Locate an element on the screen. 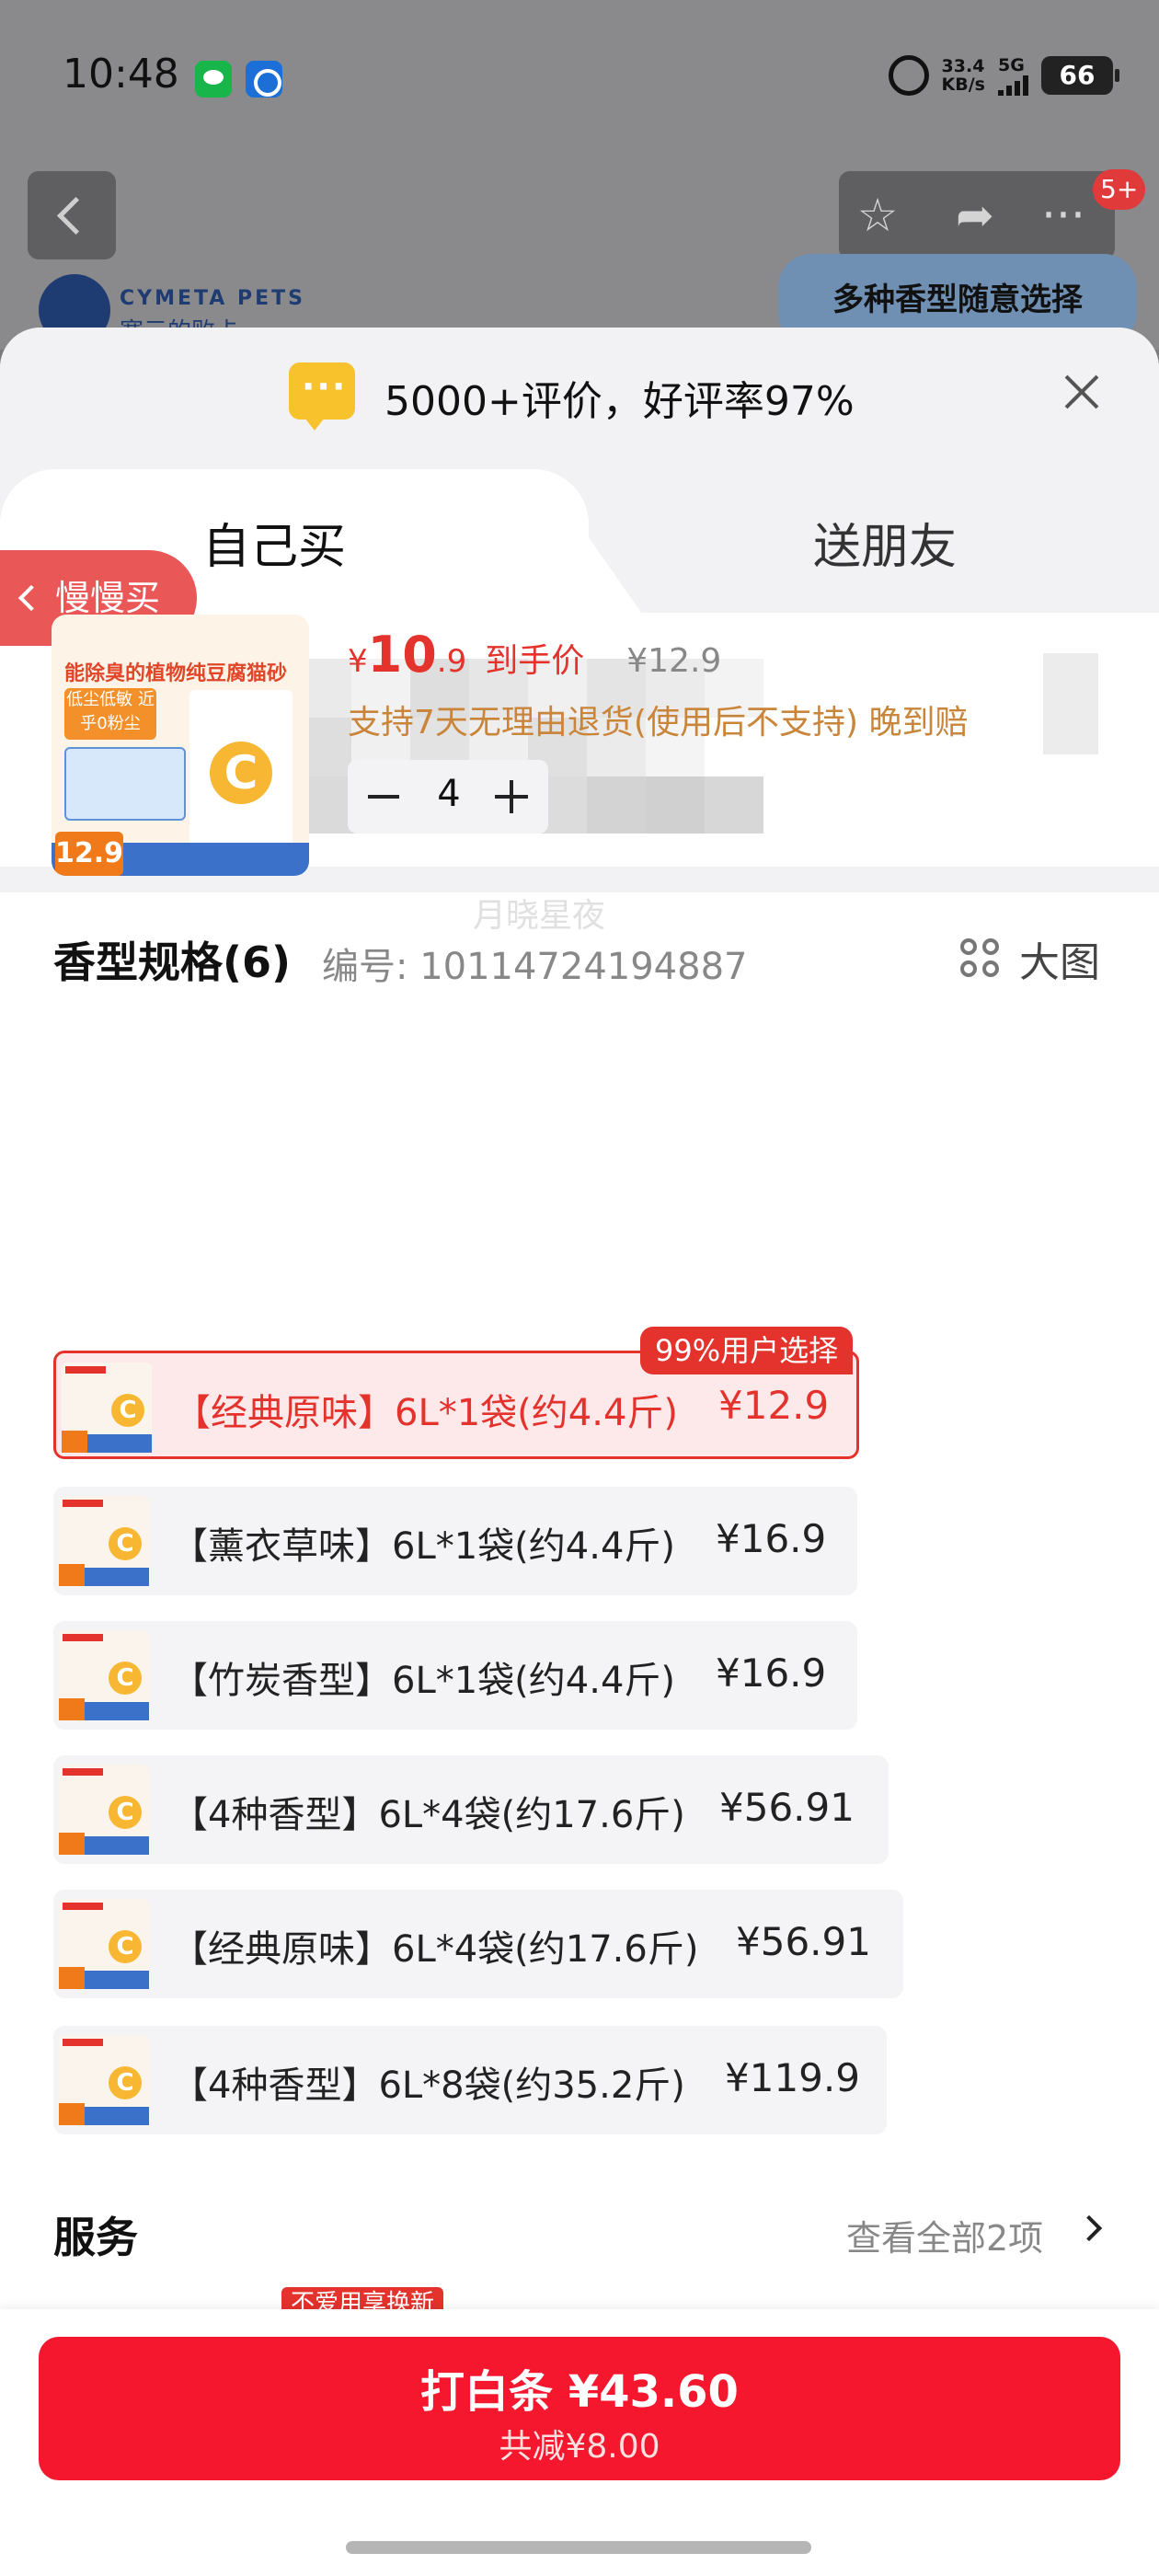  alarm-icon is located at coordinates (908, 75).